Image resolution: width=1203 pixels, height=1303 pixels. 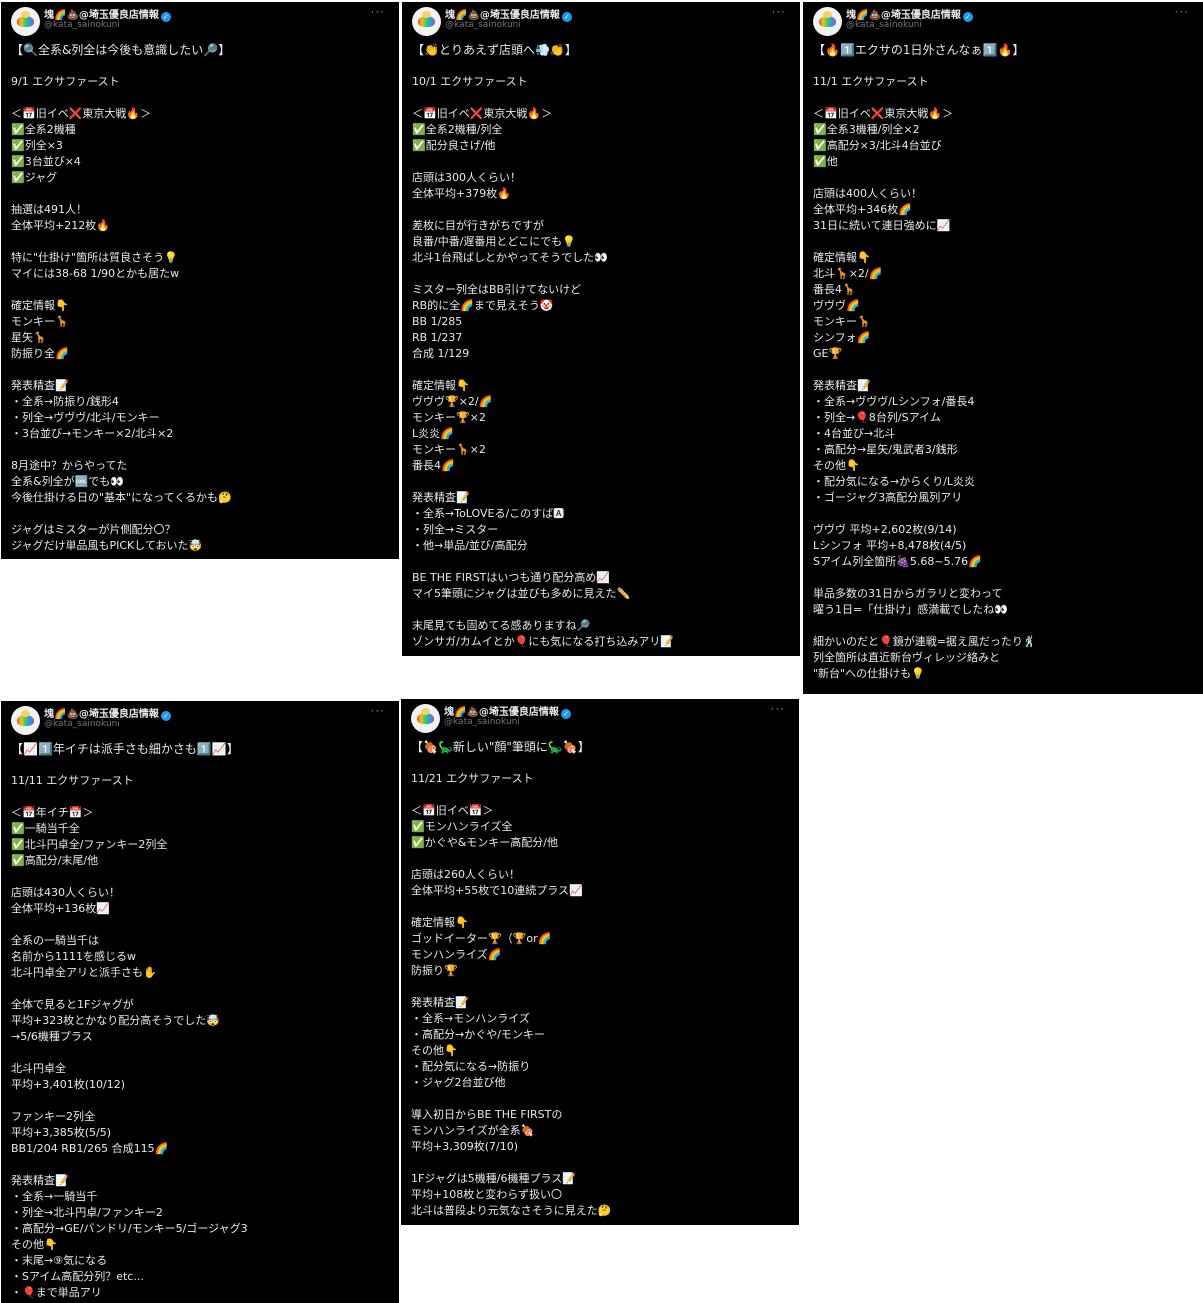 I want to click on tweet-line: ・3台並び→モンキー×2/北斗×2, so click(x=92, y=433).